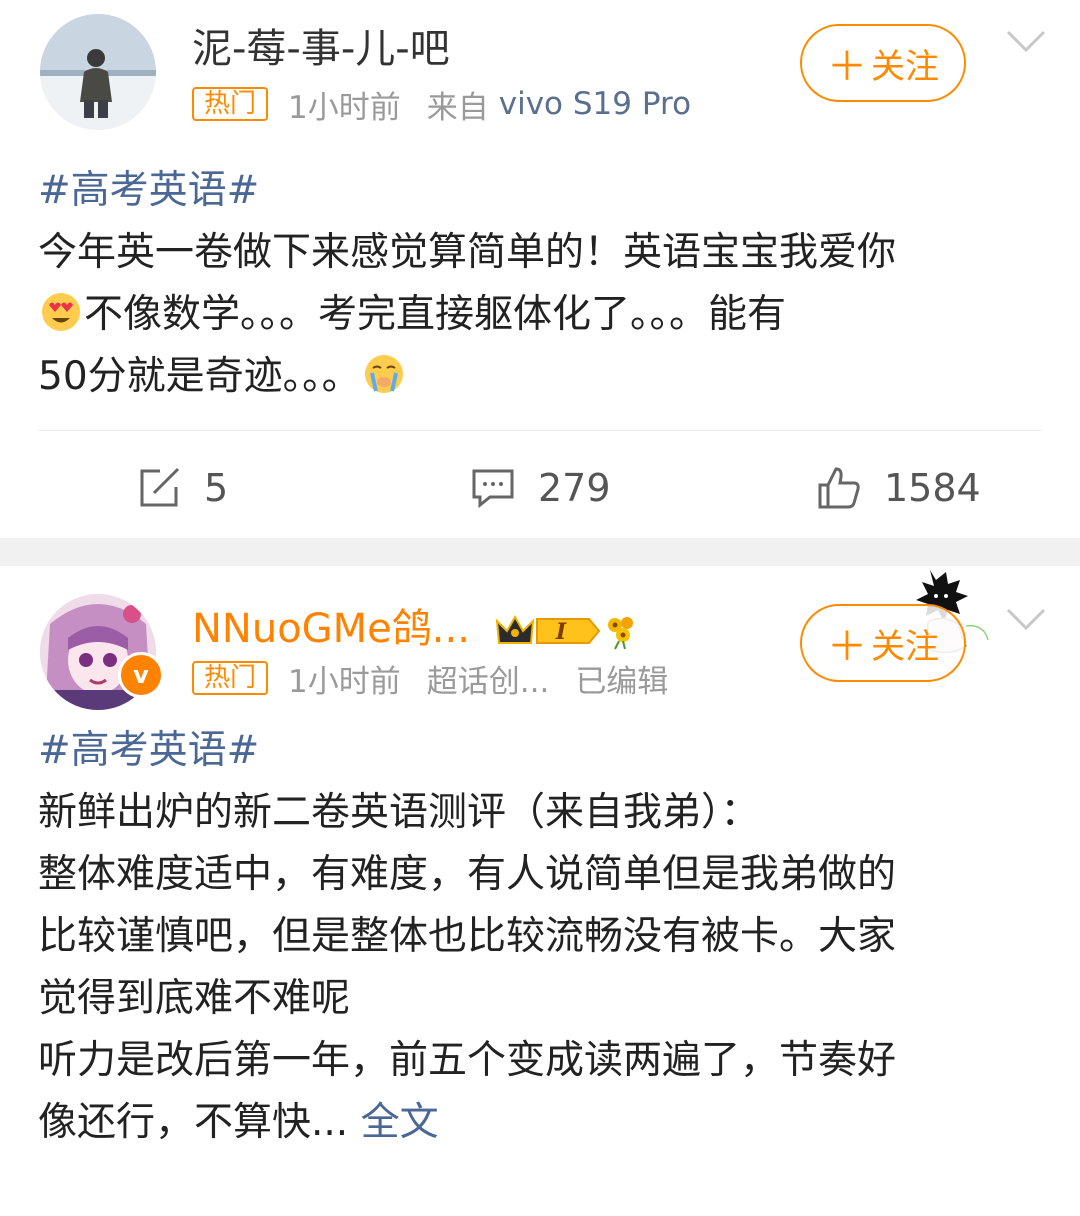 The image size is (1080, 1216). I want to click on post-text-line: 整体难度适中，有难度，有人说简单但是我弟做的, so click(467, 874).